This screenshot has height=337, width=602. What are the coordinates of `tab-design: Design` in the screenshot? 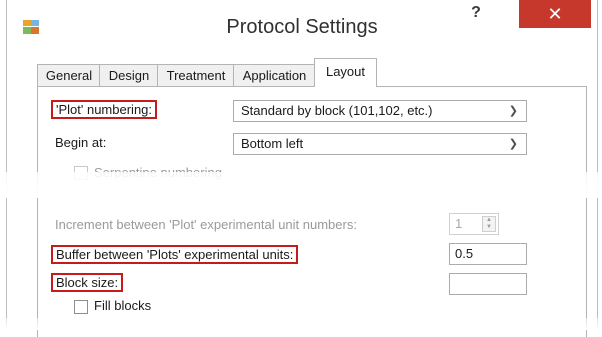 It's located at (129, 75).